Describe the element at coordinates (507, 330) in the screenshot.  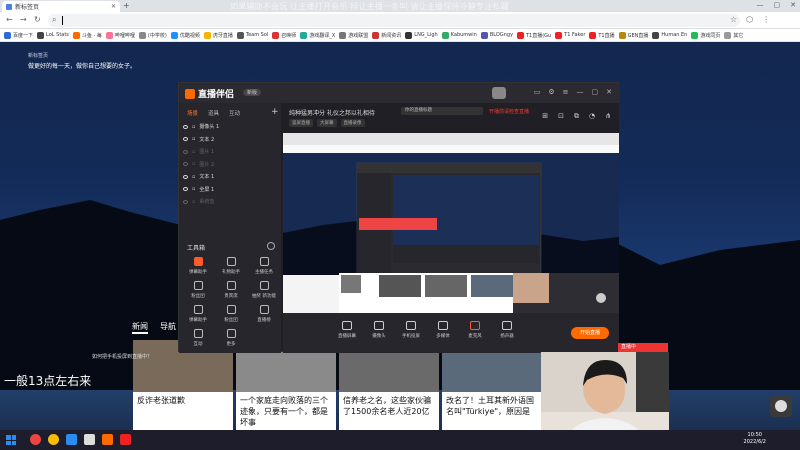
I see `stream-control-button: 扬声器` at that location.